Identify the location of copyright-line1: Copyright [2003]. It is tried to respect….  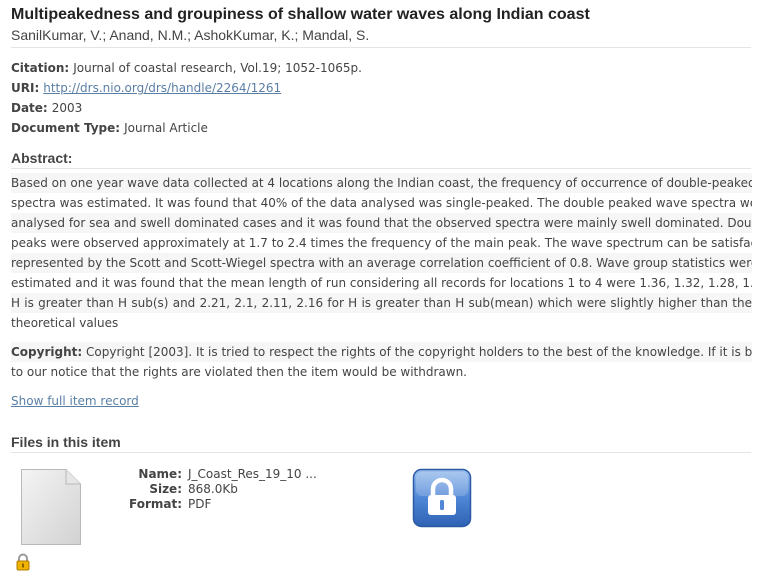
(419, 352).